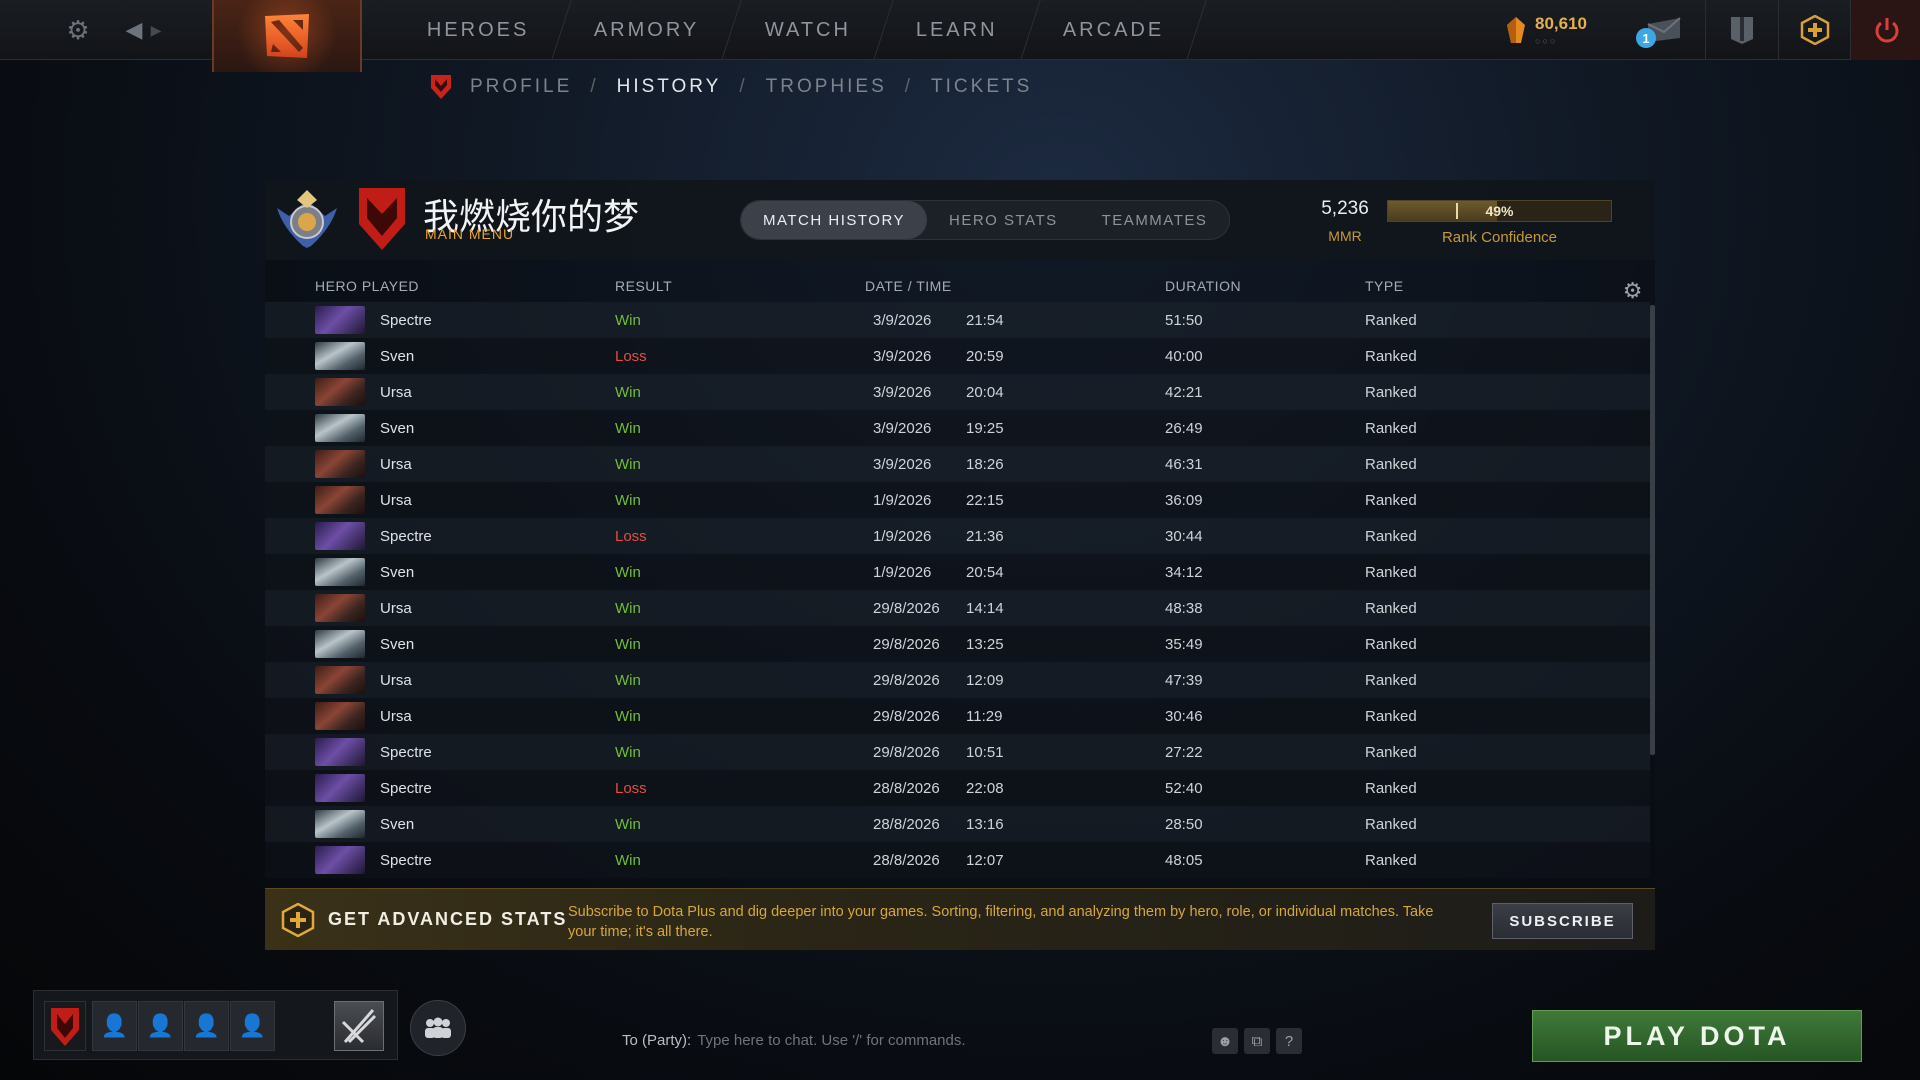 The image size is (1920, 1080). What do you see at coordinates (957, 716) in the screenshot?
I see `table-row: Ursa Win 29/8/2026 11:29 30:46 Ranked` at bounding box center [957, 716].